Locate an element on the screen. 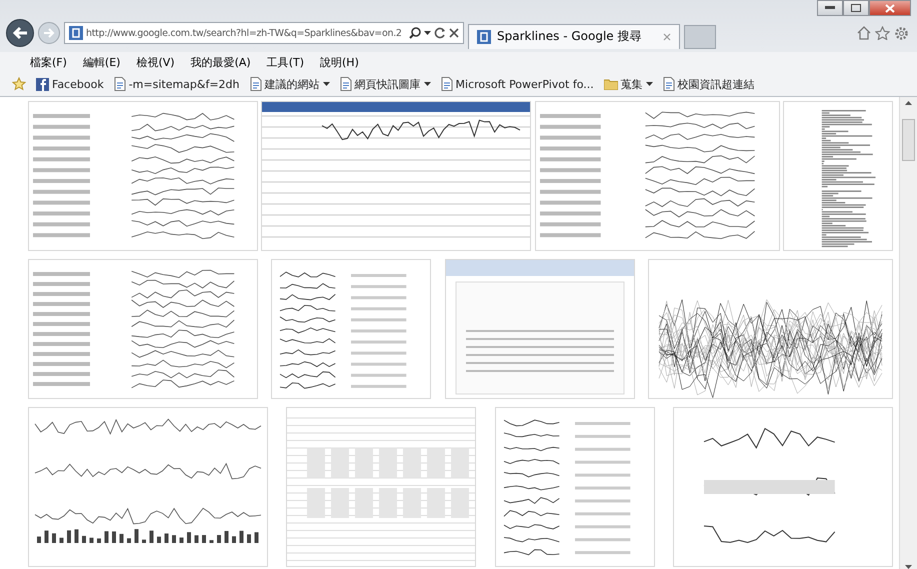  maximize-icon is located at coordinates (856, 8).